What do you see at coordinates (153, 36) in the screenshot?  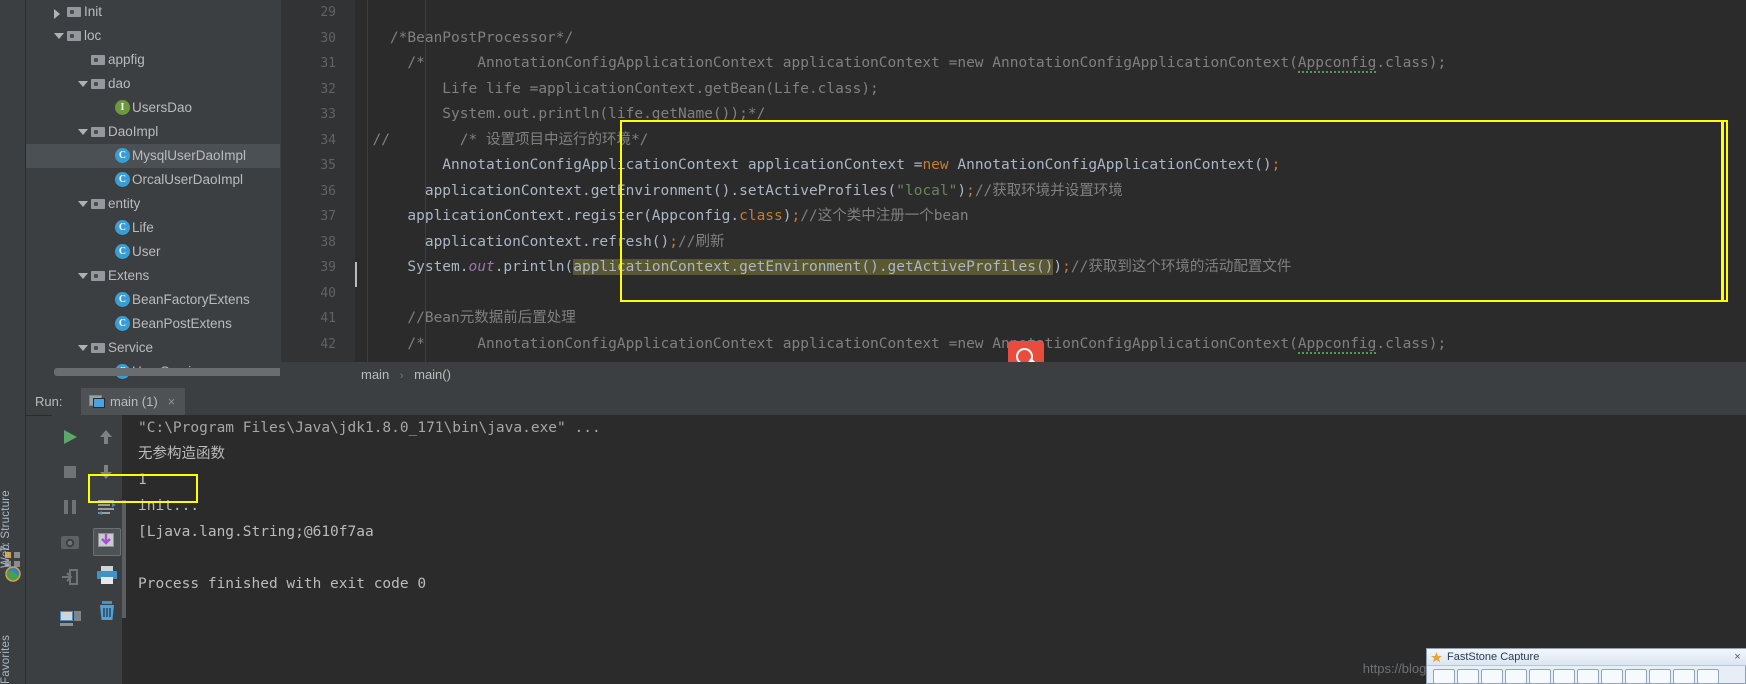 I see `tree-item-loc: loc` at bounding box center [153, 36].